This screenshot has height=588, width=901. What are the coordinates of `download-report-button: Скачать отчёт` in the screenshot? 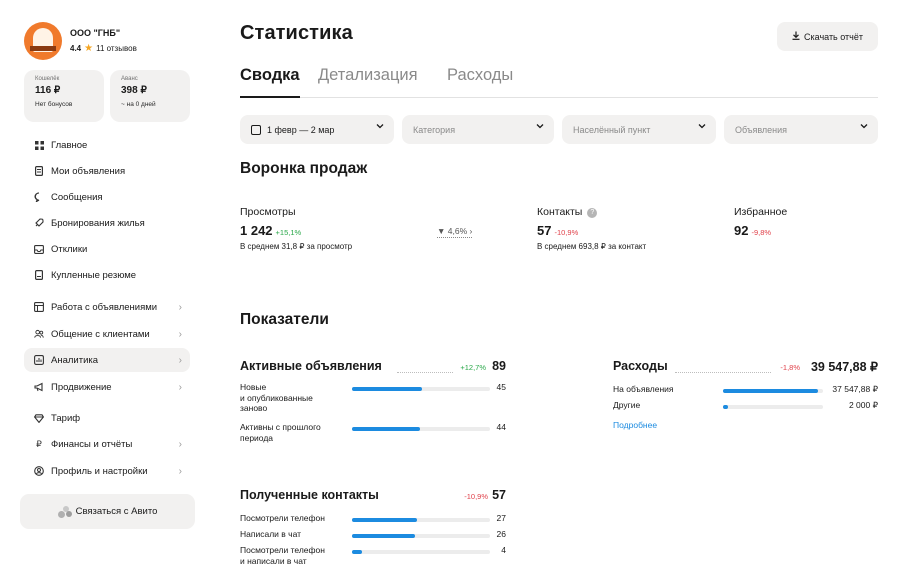 It's located at (827, 36).